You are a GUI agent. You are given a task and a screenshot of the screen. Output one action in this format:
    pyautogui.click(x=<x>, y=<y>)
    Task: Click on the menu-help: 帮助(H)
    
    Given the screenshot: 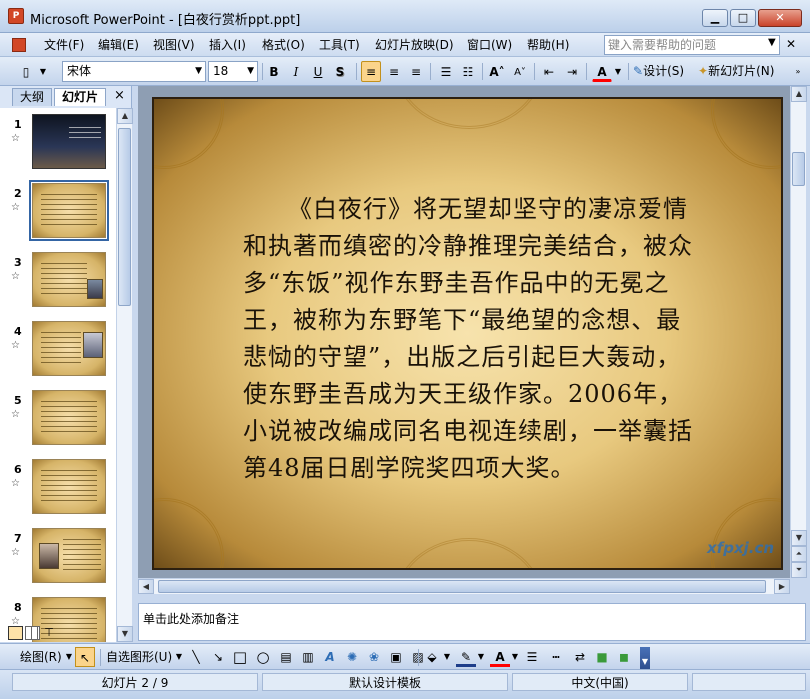 What is the action you would take?
    pyautogui.click(x=548, y=45)
    